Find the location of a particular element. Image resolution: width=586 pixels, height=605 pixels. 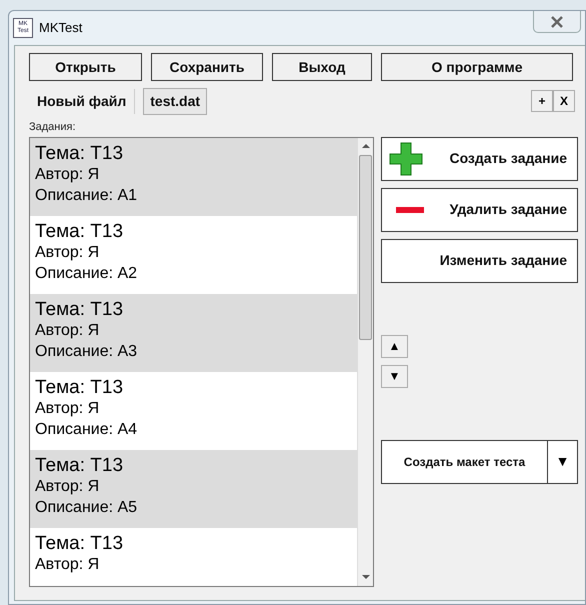

scroll-down-icon is located at coordinates (366, 577).